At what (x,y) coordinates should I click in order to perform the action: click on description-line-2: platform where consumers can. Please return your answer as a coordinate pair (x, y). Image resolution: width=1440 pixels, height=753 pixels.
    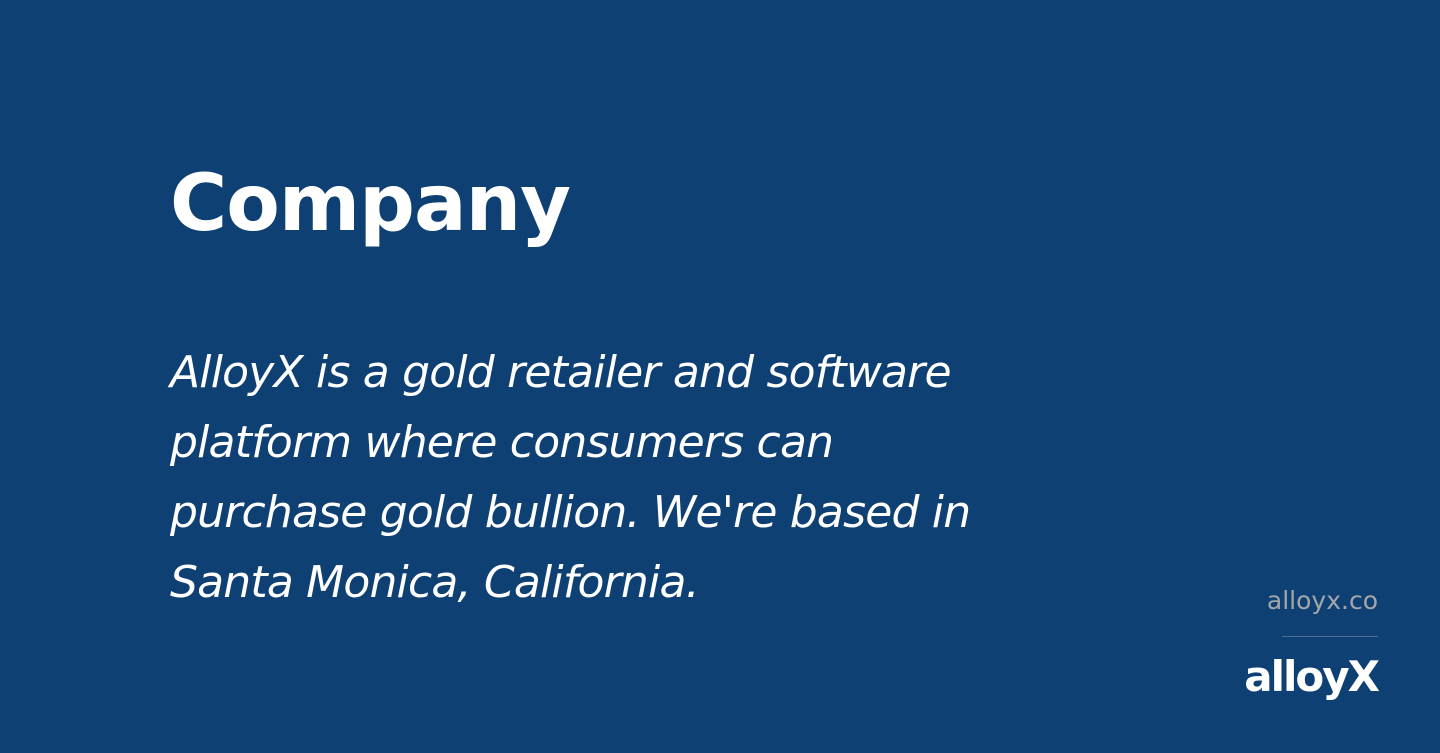
    Looking at the image, I should click on (502, 442).